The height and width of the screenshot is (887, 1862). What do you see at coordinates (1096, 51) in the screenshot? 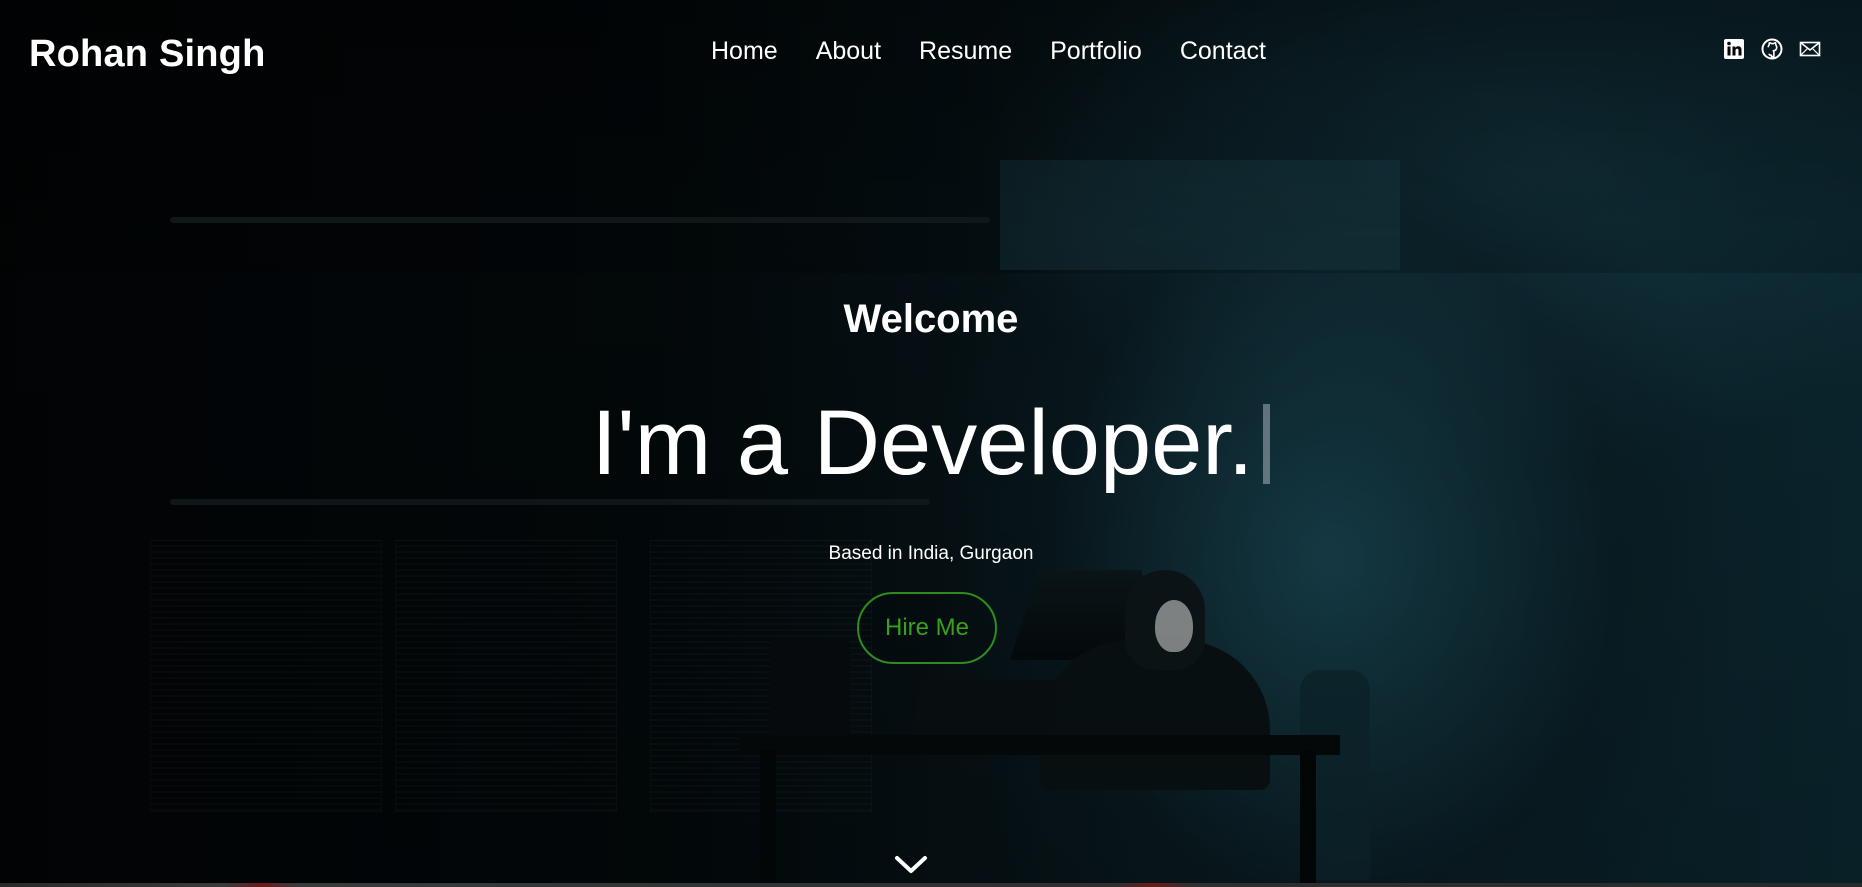
I see `nav-item-portfolio: Portfolio` at bounding box center [1096, 51].